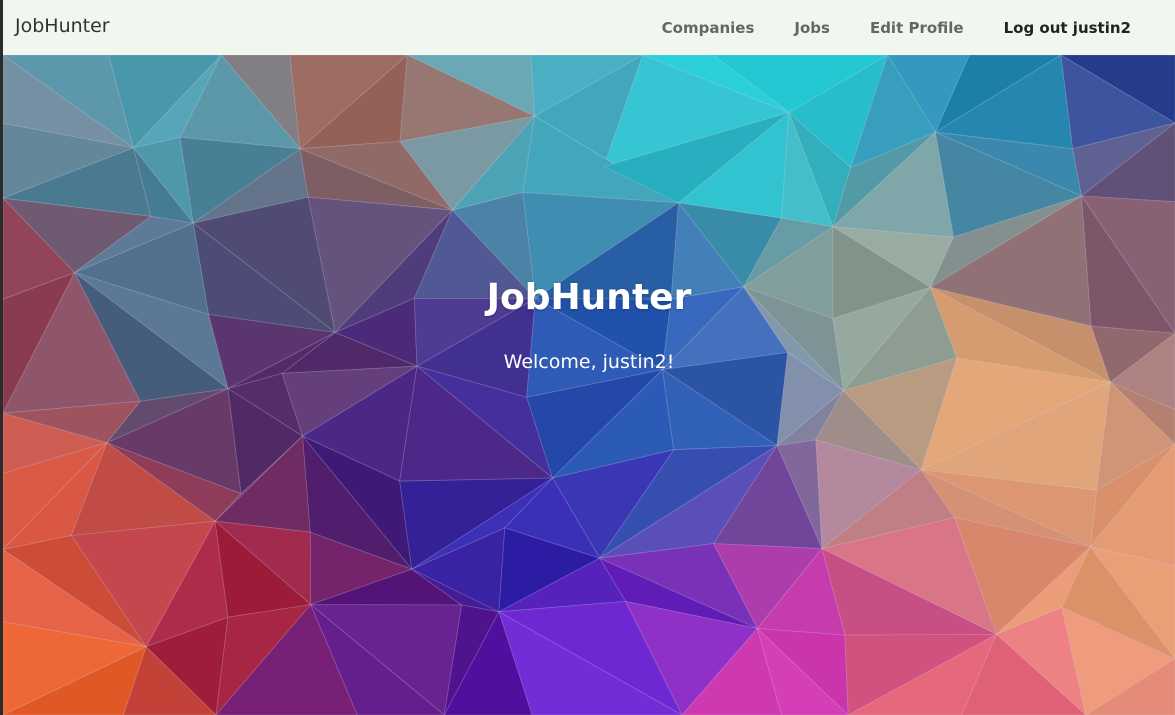  I want to click on nav-link-edit-profile: Edit Profile, so click(917, 28).